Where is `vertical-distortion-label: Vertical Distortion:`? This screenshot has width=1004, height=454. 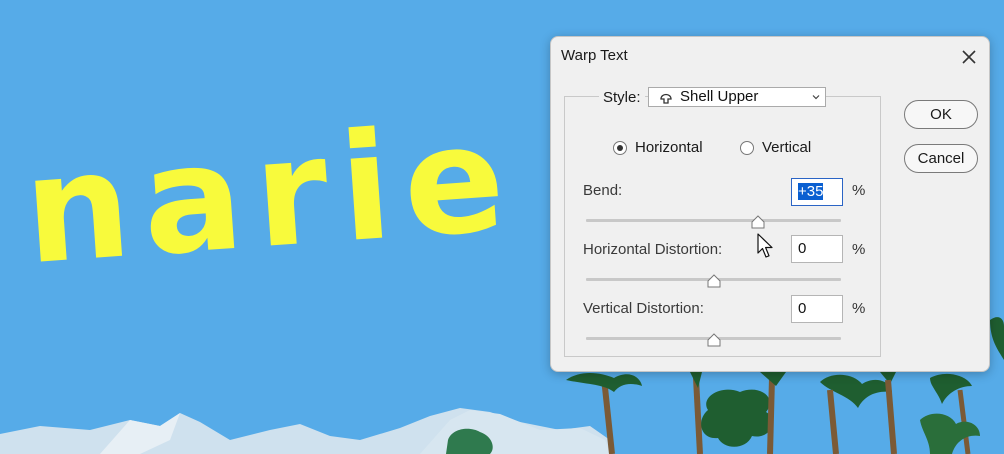 vertical-distortion-label: Vertical Distortion: is located at coordinates (643, 308).